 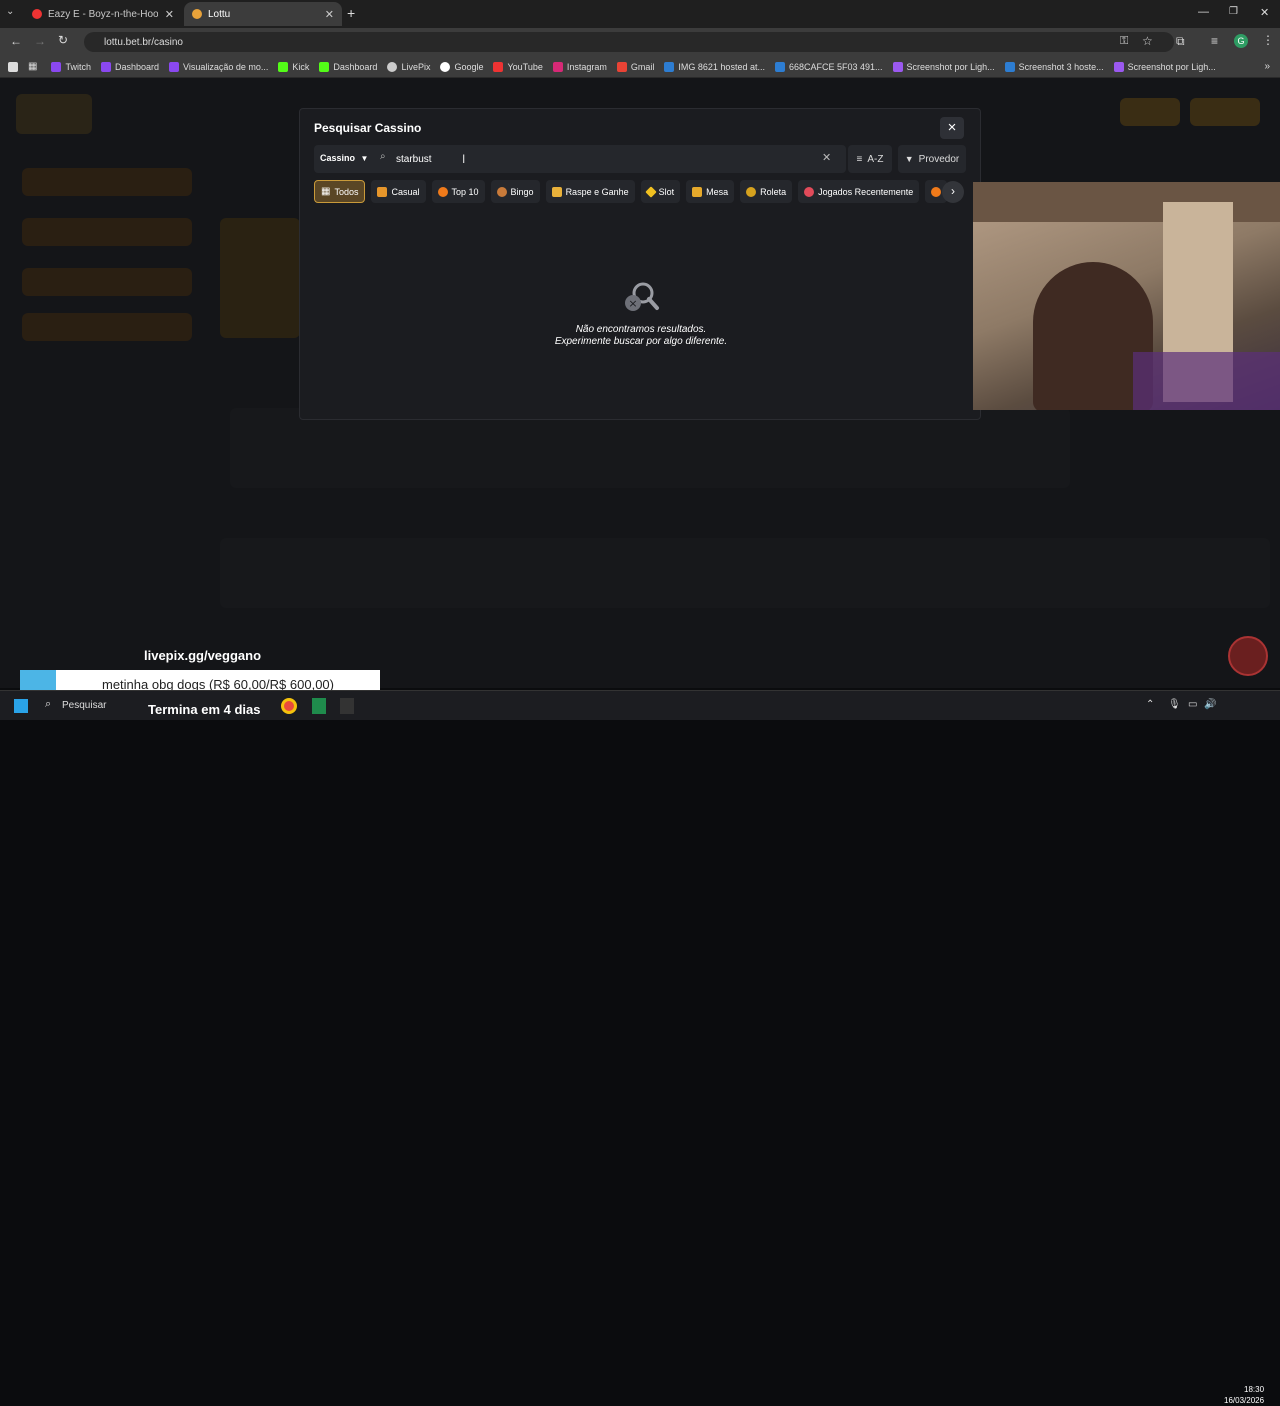 I want to click on chip-todos: ▦ Todos, so click(x=340, y=191).